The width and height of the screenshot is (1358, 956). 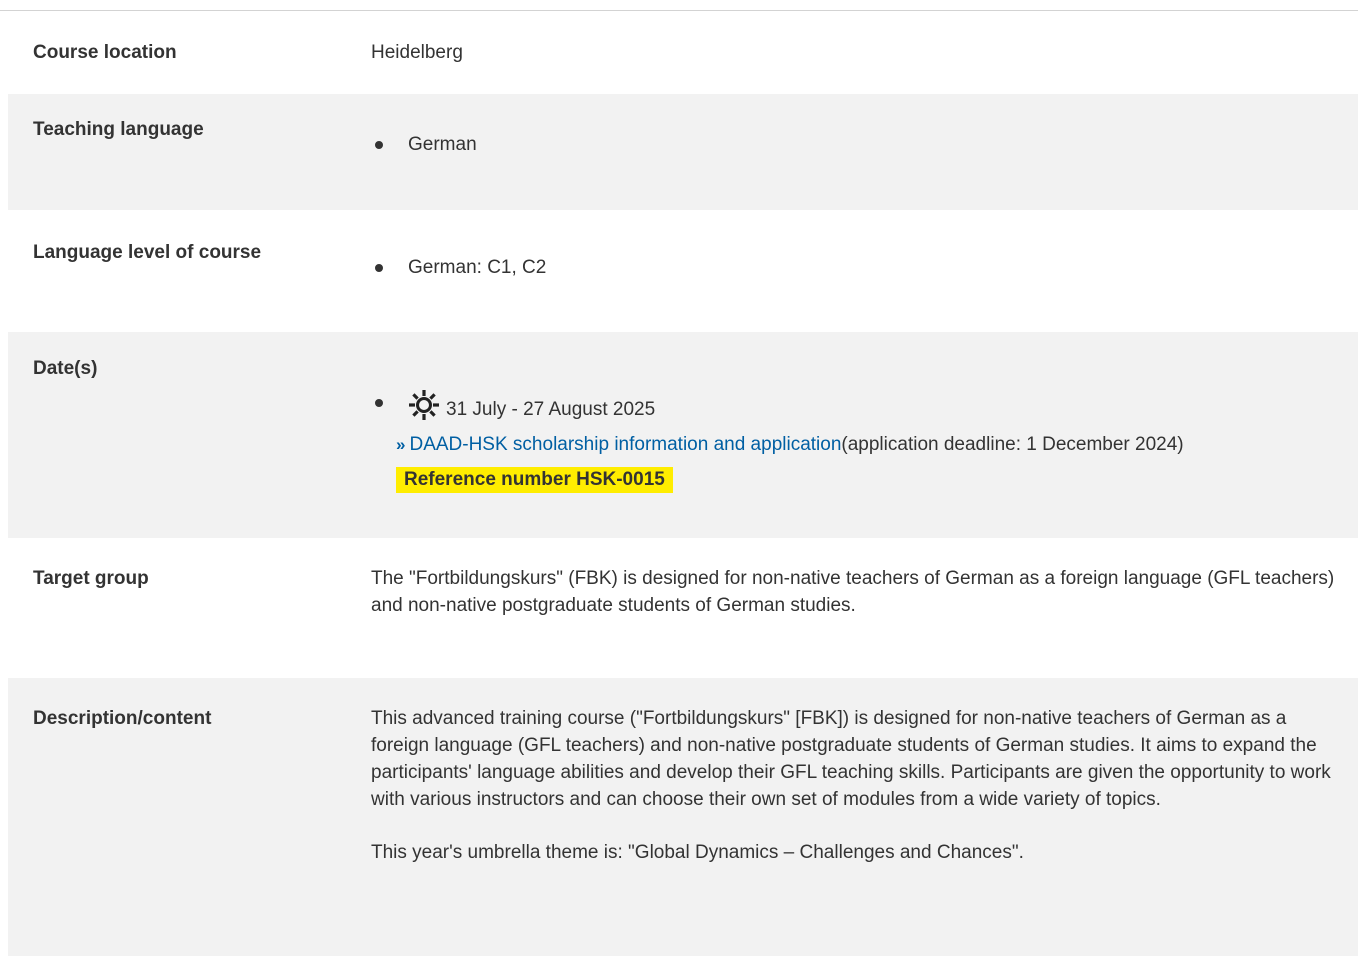 I want to click on row-teaching-language: Teaching language German, so click(x=683, y=152).